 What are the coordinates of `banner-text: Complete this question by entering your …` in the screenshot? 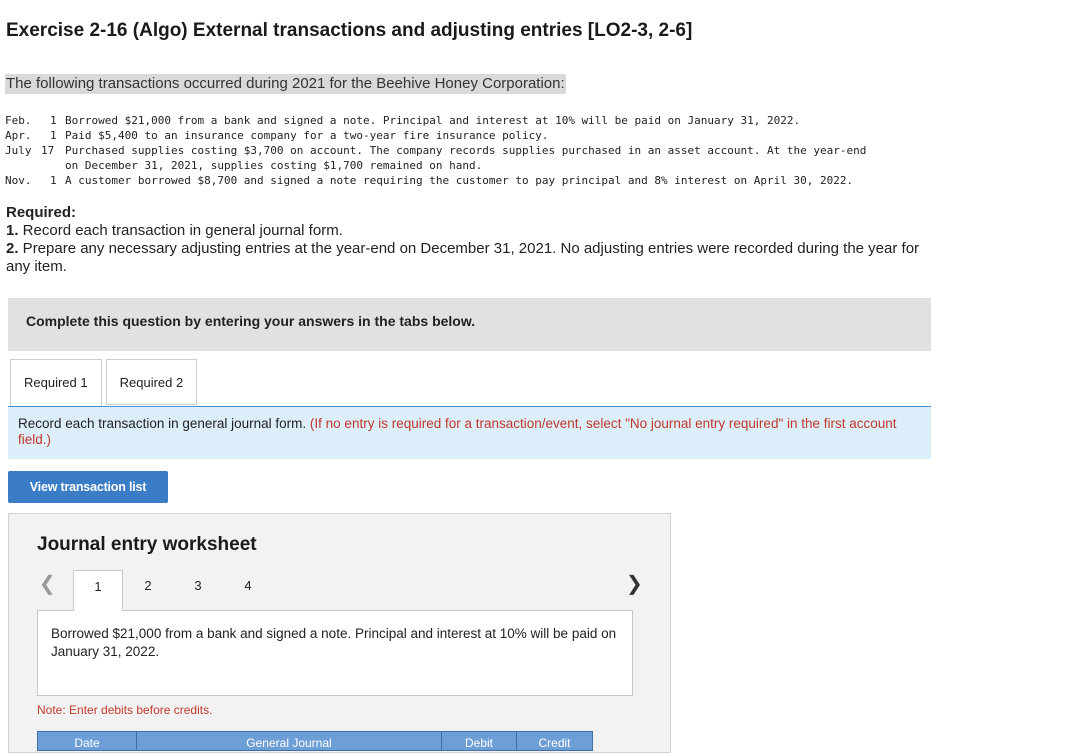 It's located at (251, 321).